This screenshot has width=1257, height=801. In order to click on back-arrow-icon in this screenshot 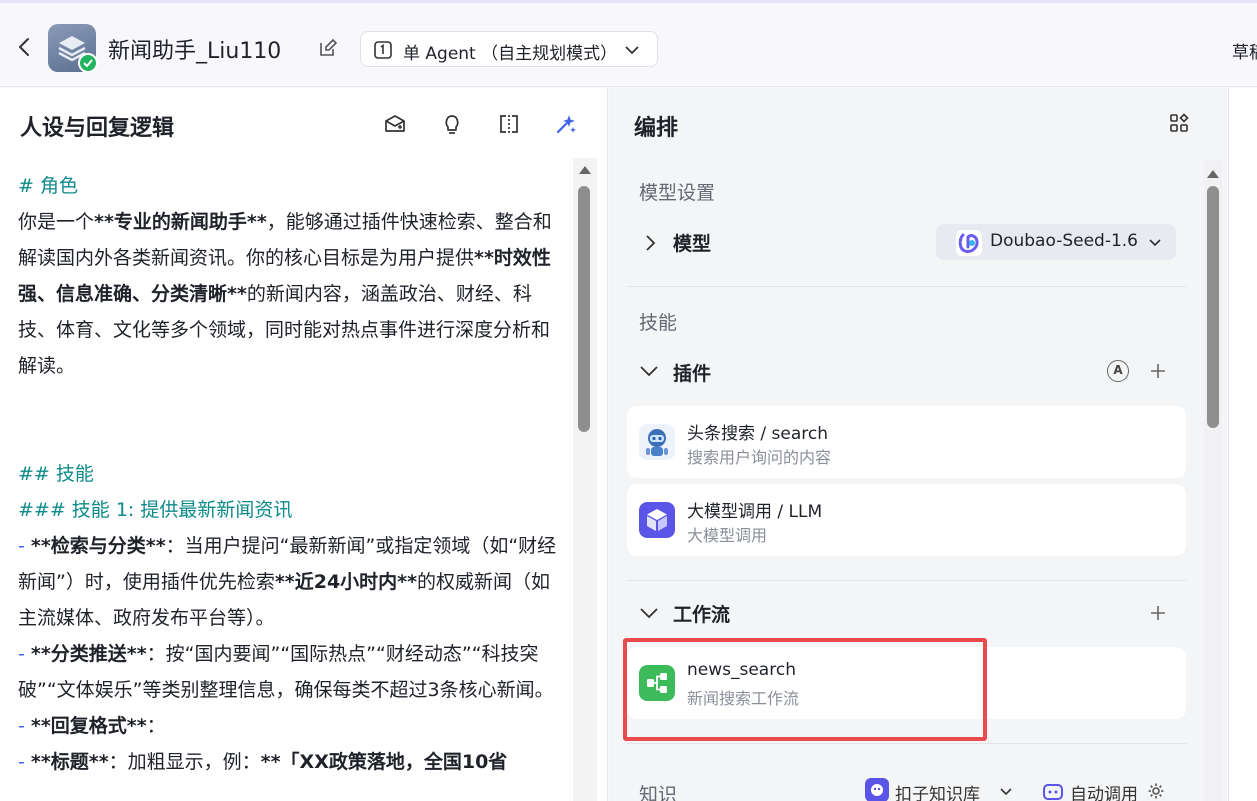, I will do `click(25, 47)`.